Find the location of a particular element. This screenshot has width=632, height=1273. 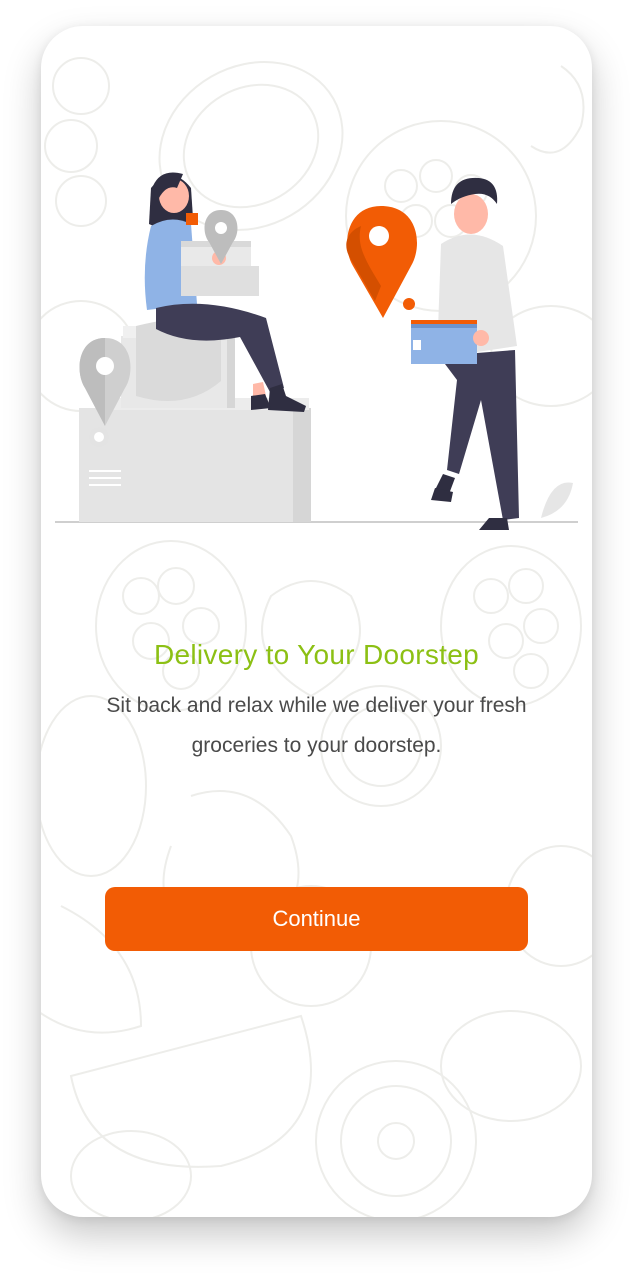

onboarding-title: Delivery to Your Doorstep is located at coordinates (316, 654).